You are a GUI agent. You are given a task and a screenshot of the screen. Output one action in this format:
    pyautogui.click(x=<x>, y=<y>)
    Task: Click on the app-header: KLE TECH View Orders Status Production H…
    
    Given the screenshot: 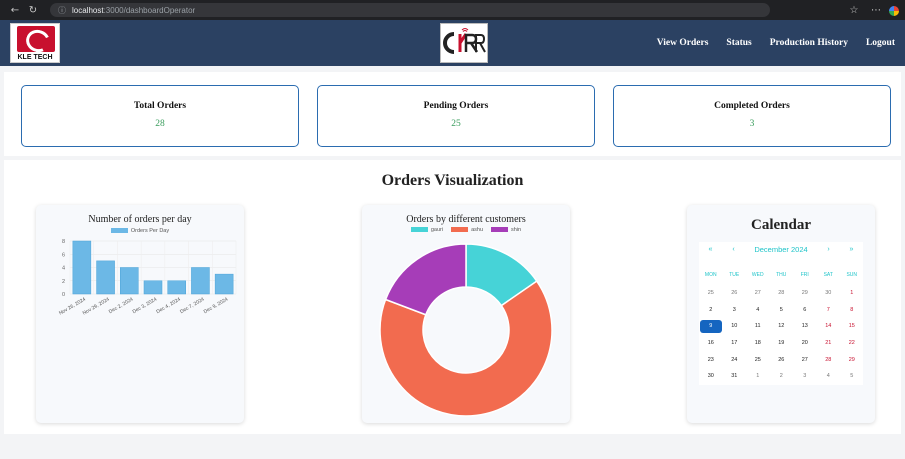 What is the action you would take?
    pyautogui.click(x=452, y=43)
    